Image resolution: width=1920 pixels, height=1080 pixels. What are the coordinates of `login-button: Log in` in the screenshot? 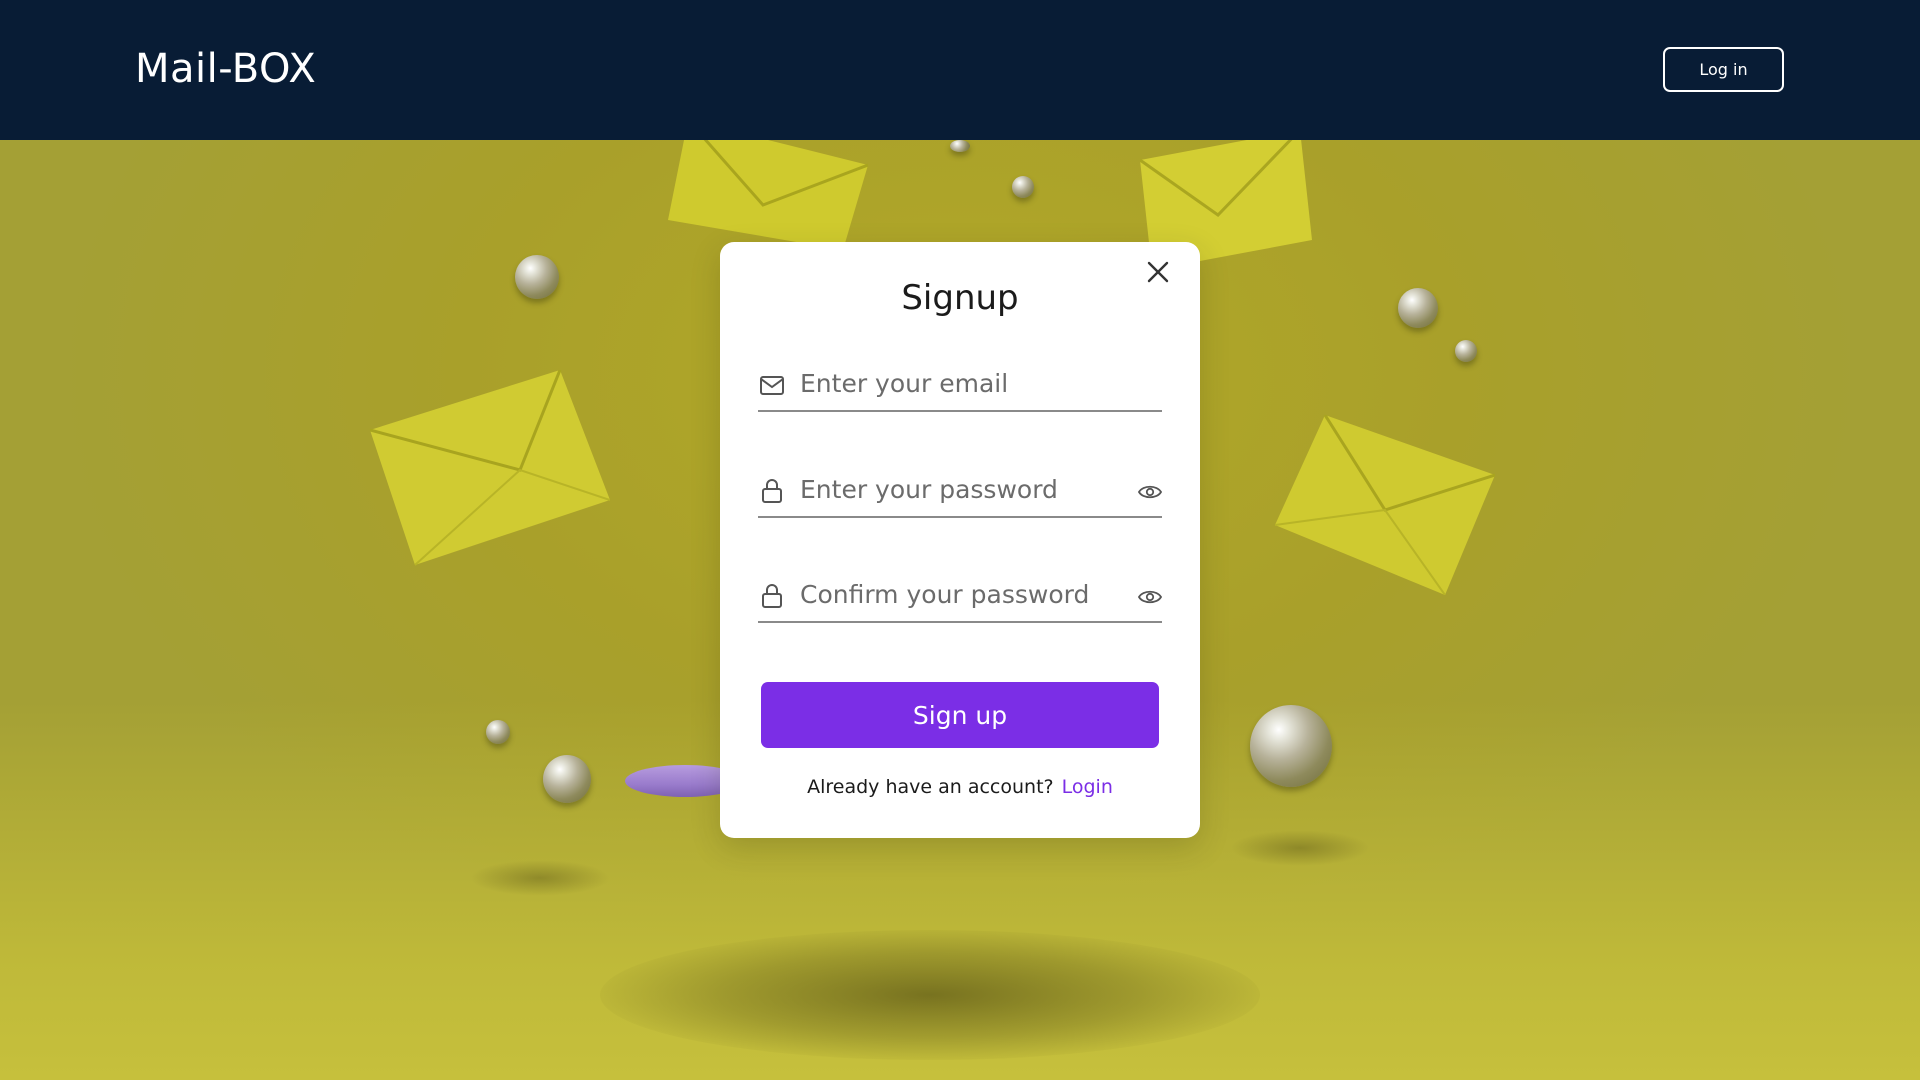 It's located at (1723, 69).